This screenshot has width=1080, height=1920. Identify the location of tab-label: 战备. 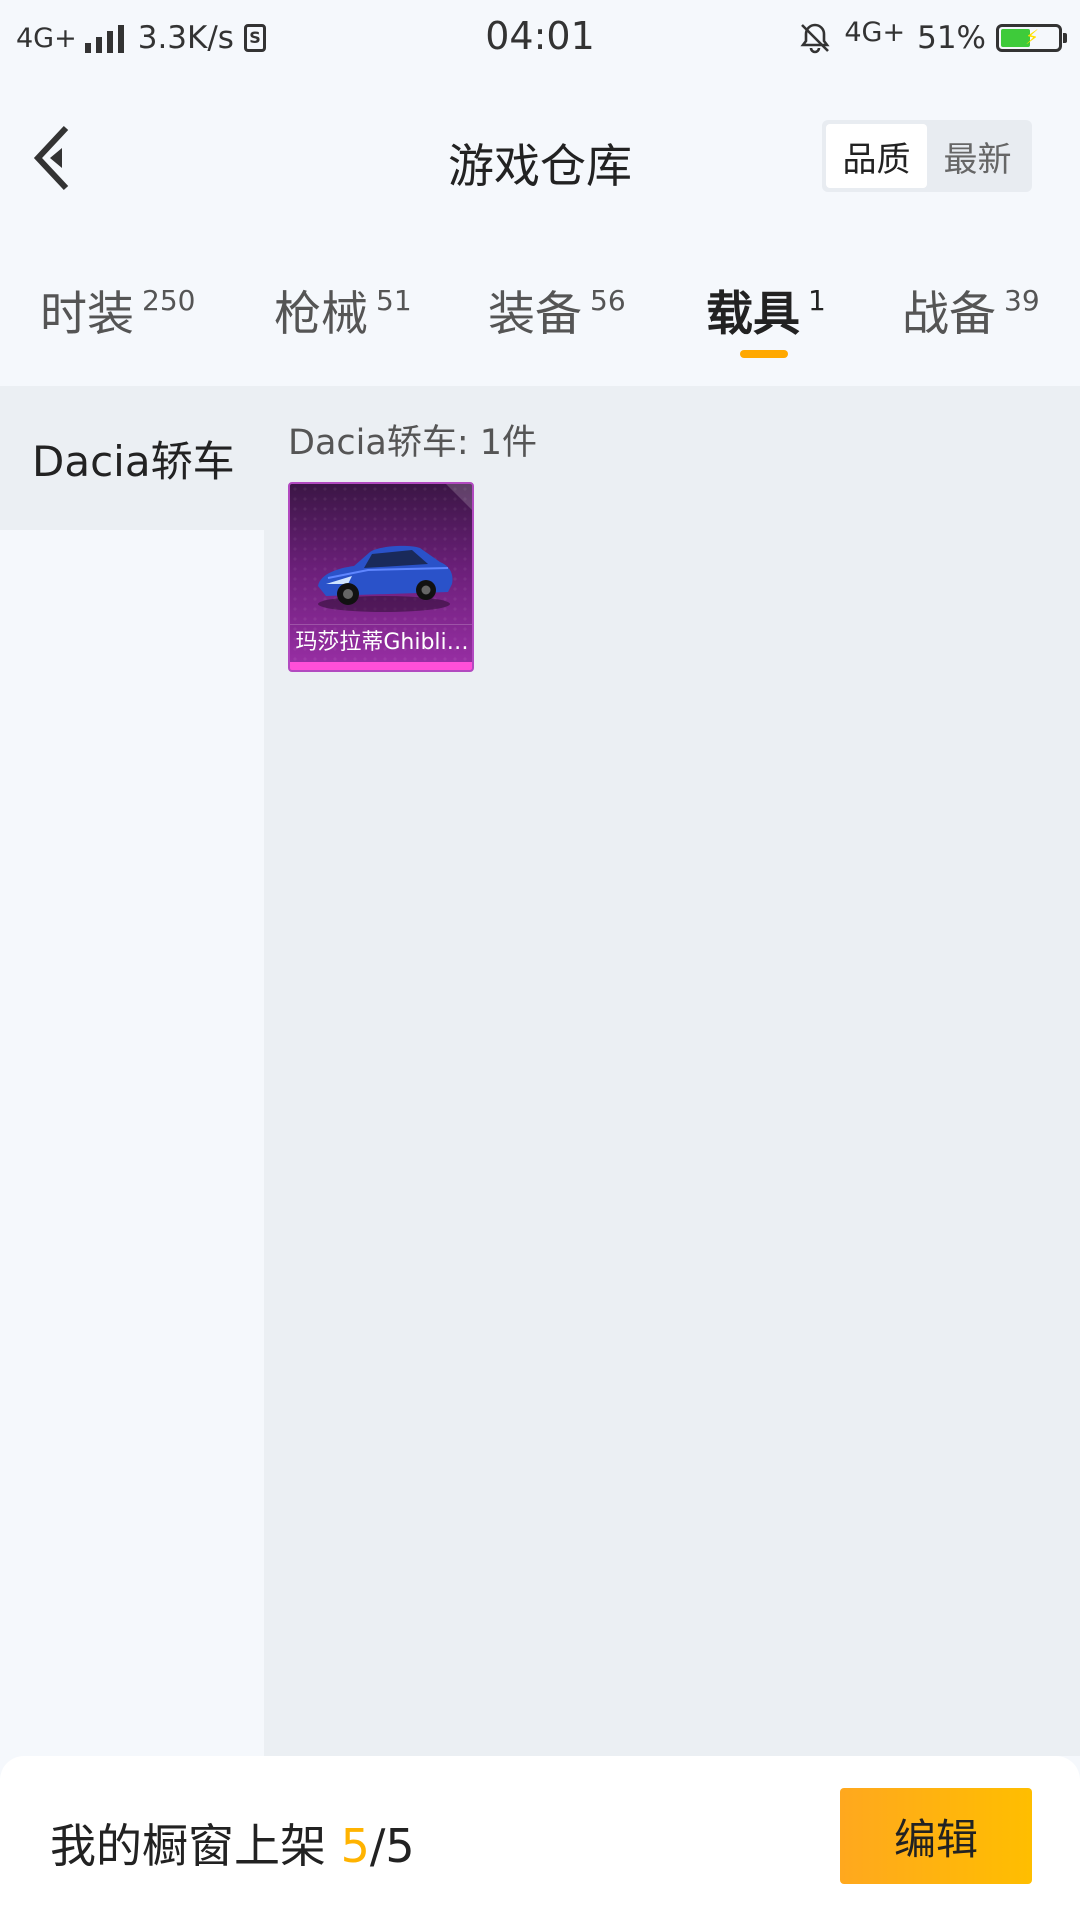
(949, 314).